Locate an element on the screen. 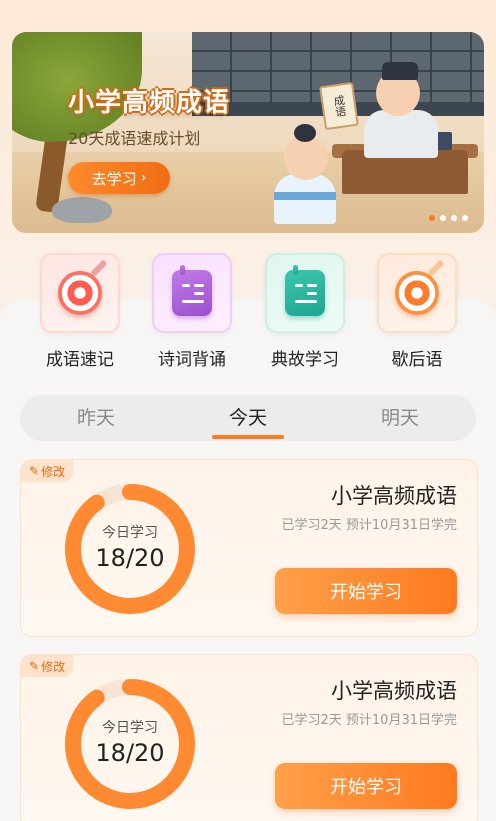 The height and width of the screenshot is (821, 496). action-label: 诗词背诵 is located at coordinates (192, 360).